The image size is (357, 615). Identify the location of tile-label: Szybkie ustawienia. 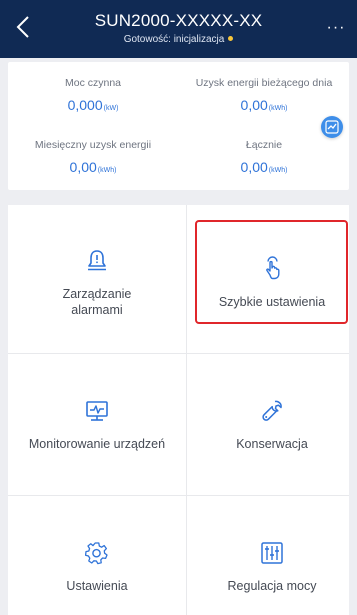
(272, 302).